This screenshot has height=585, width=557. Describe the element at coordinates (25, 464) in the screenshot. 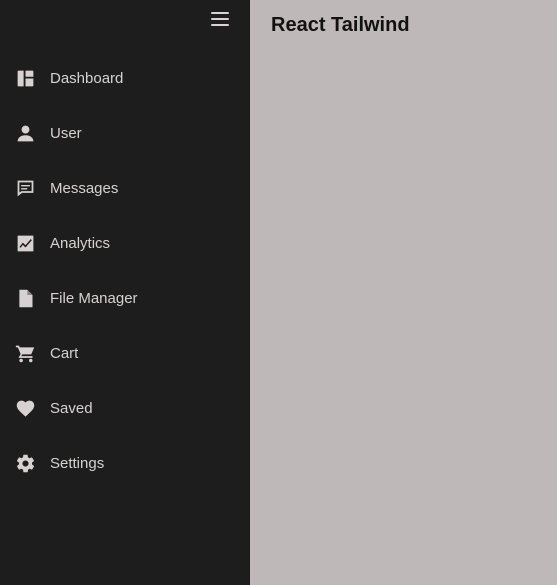

I see `gear-icon` at that location.